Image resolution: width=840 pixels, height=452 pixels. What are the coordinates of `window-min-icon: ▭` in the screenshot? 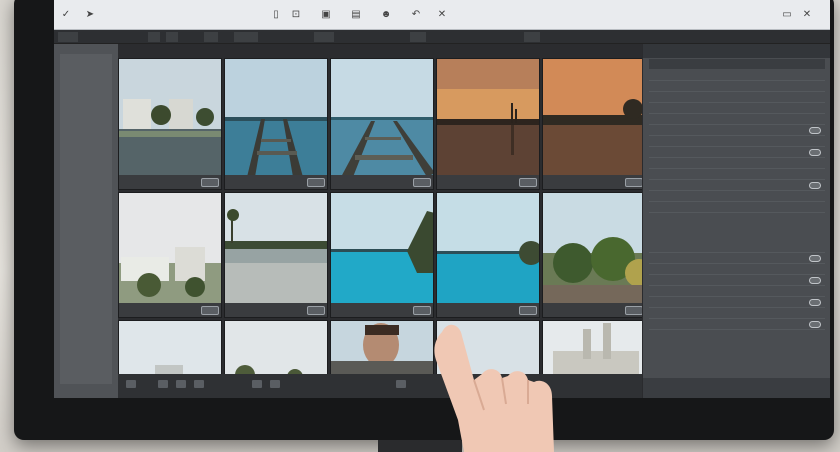 It's located at (787, 15).